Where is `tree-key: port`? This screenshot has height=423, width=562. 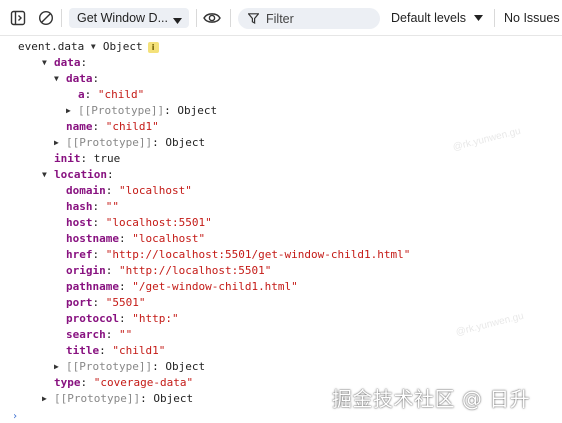 tree-key: port is located at coordinates (79, 302).